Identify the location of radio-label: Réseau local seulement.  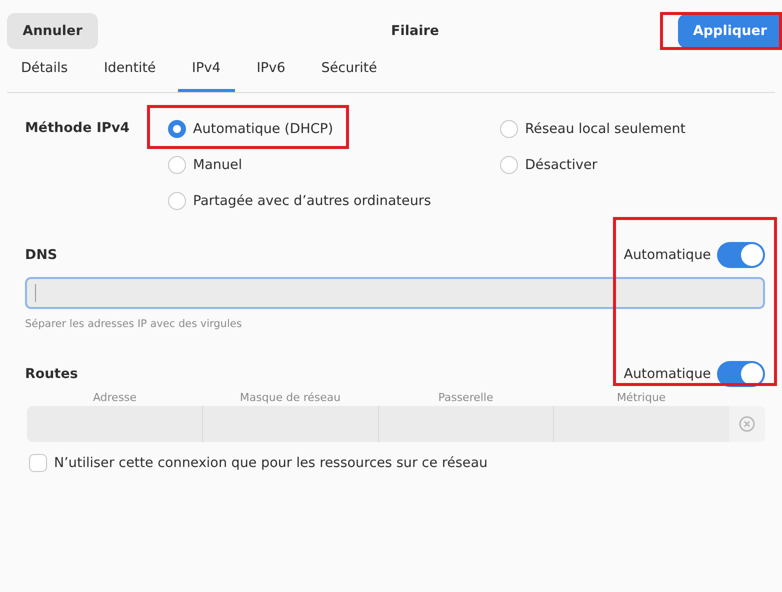
(605, 129).